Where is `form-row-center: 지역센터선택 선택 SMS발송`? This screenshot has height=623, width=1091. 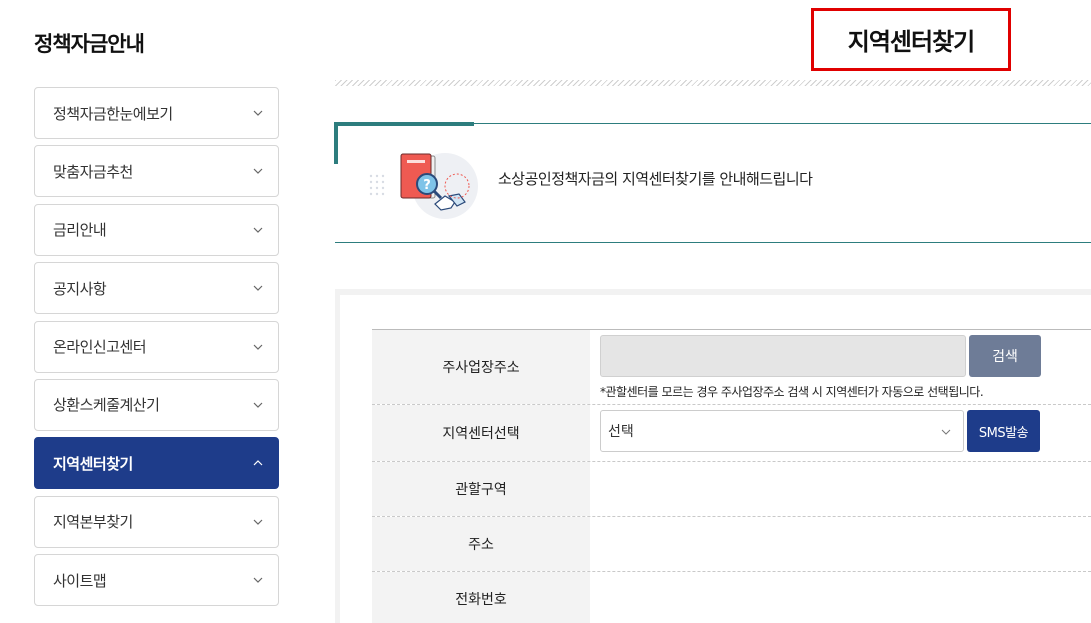 form-row-center: 지역센터선택 선택 SMS발송 is located at coordinates (731, 433).